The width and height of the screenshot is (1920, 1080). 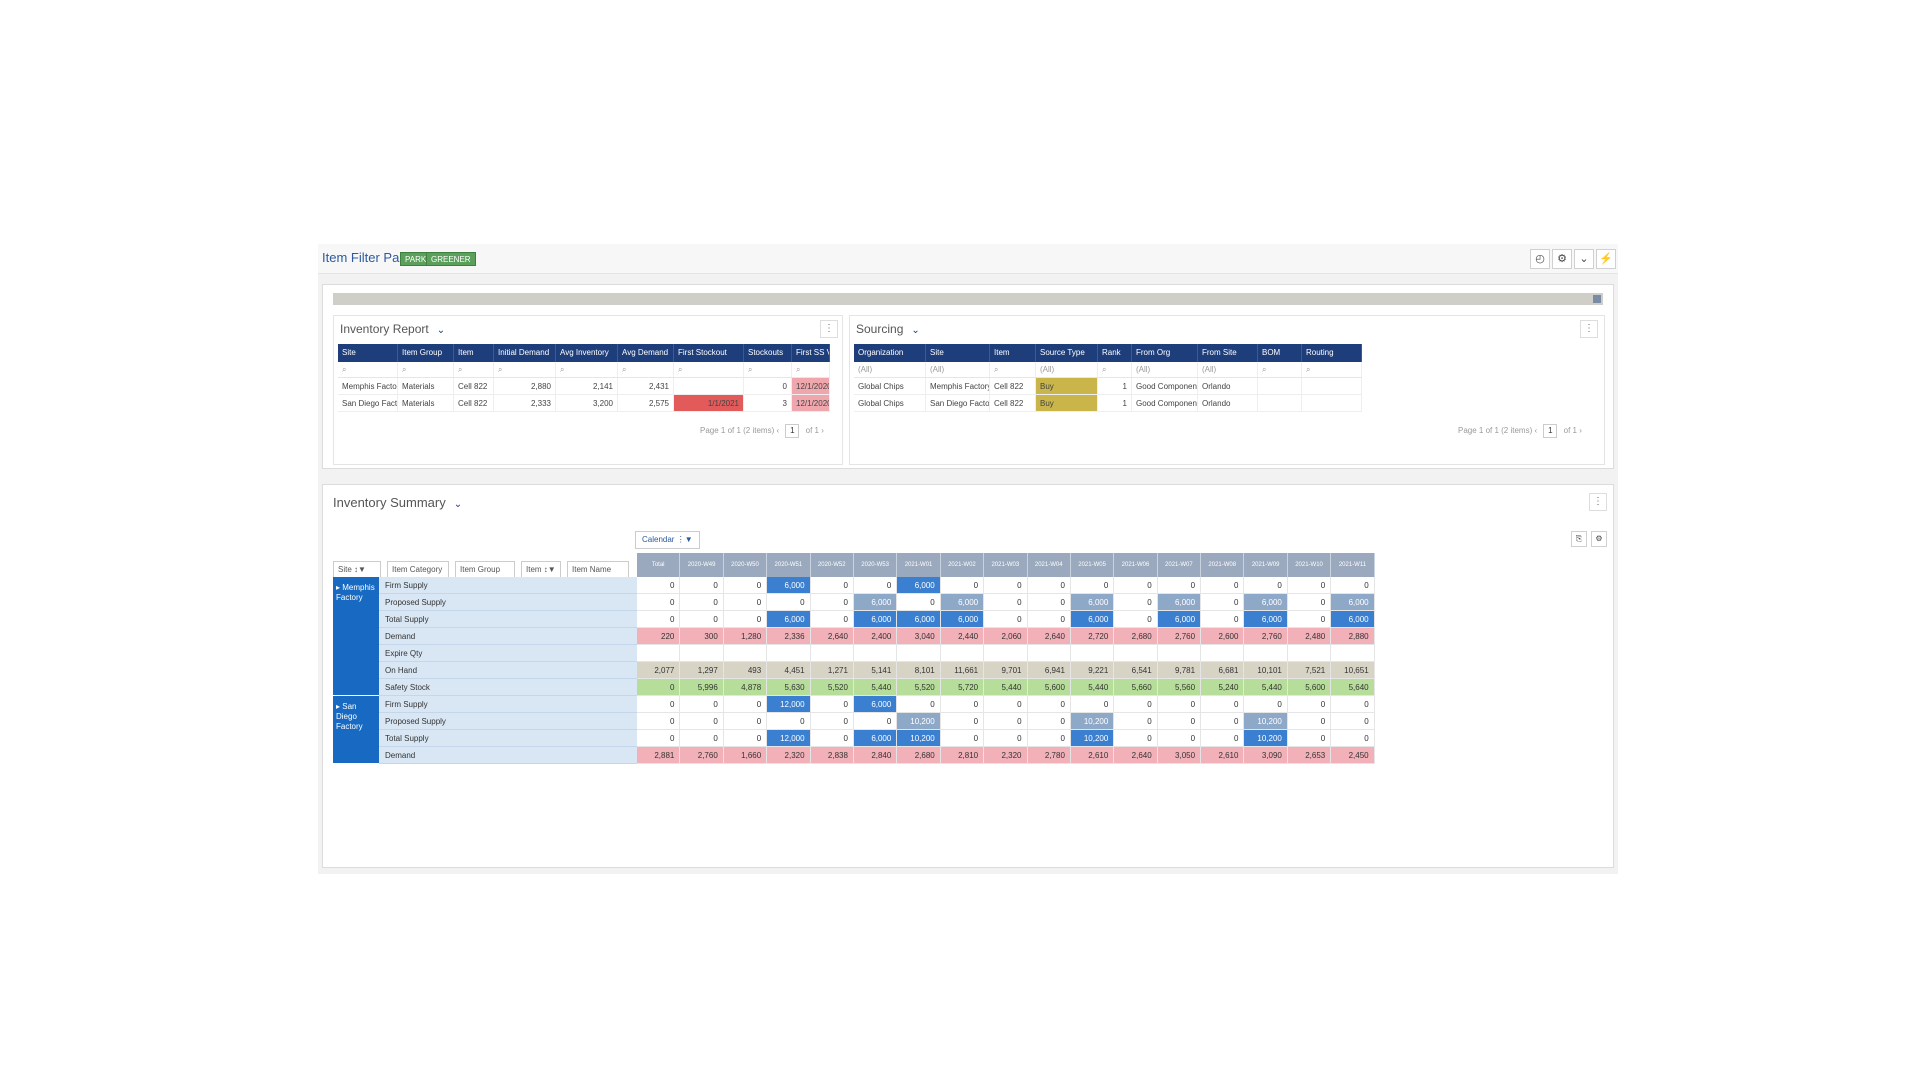 I want to click on period-column-header: 2021-W04, so click(x=1049, y=565).